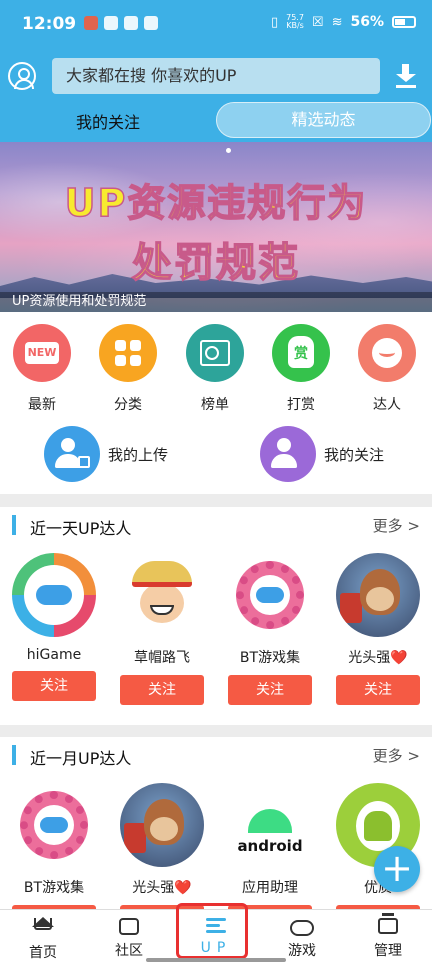  What do you see at coordinates (81, 528) in the screenshot?
I see `section-title: 近一天UP达人` at bounding box center [81, 528].